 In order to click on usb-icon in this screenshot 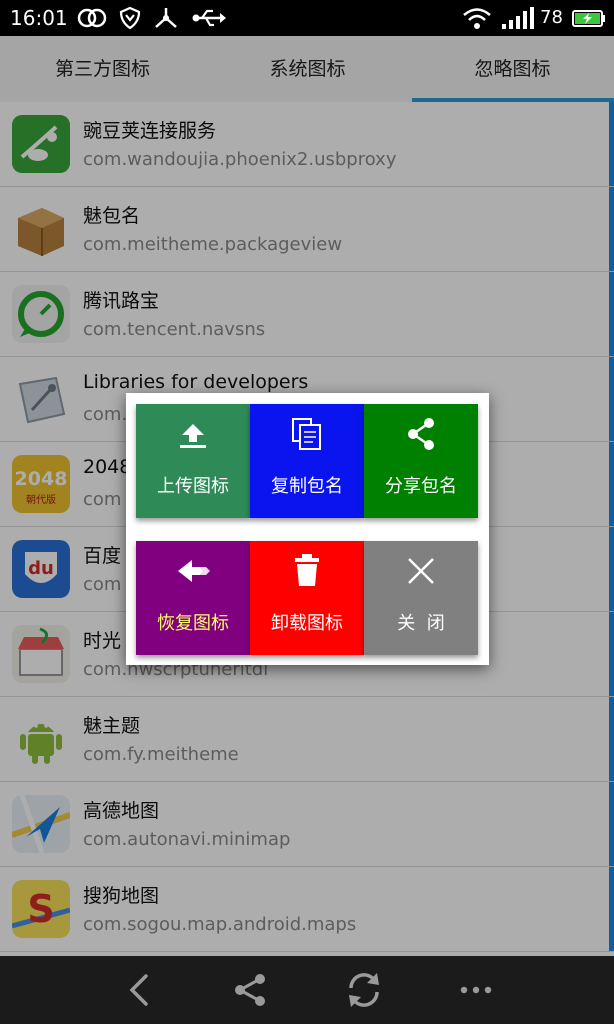, I will do `click(209, 18)`.